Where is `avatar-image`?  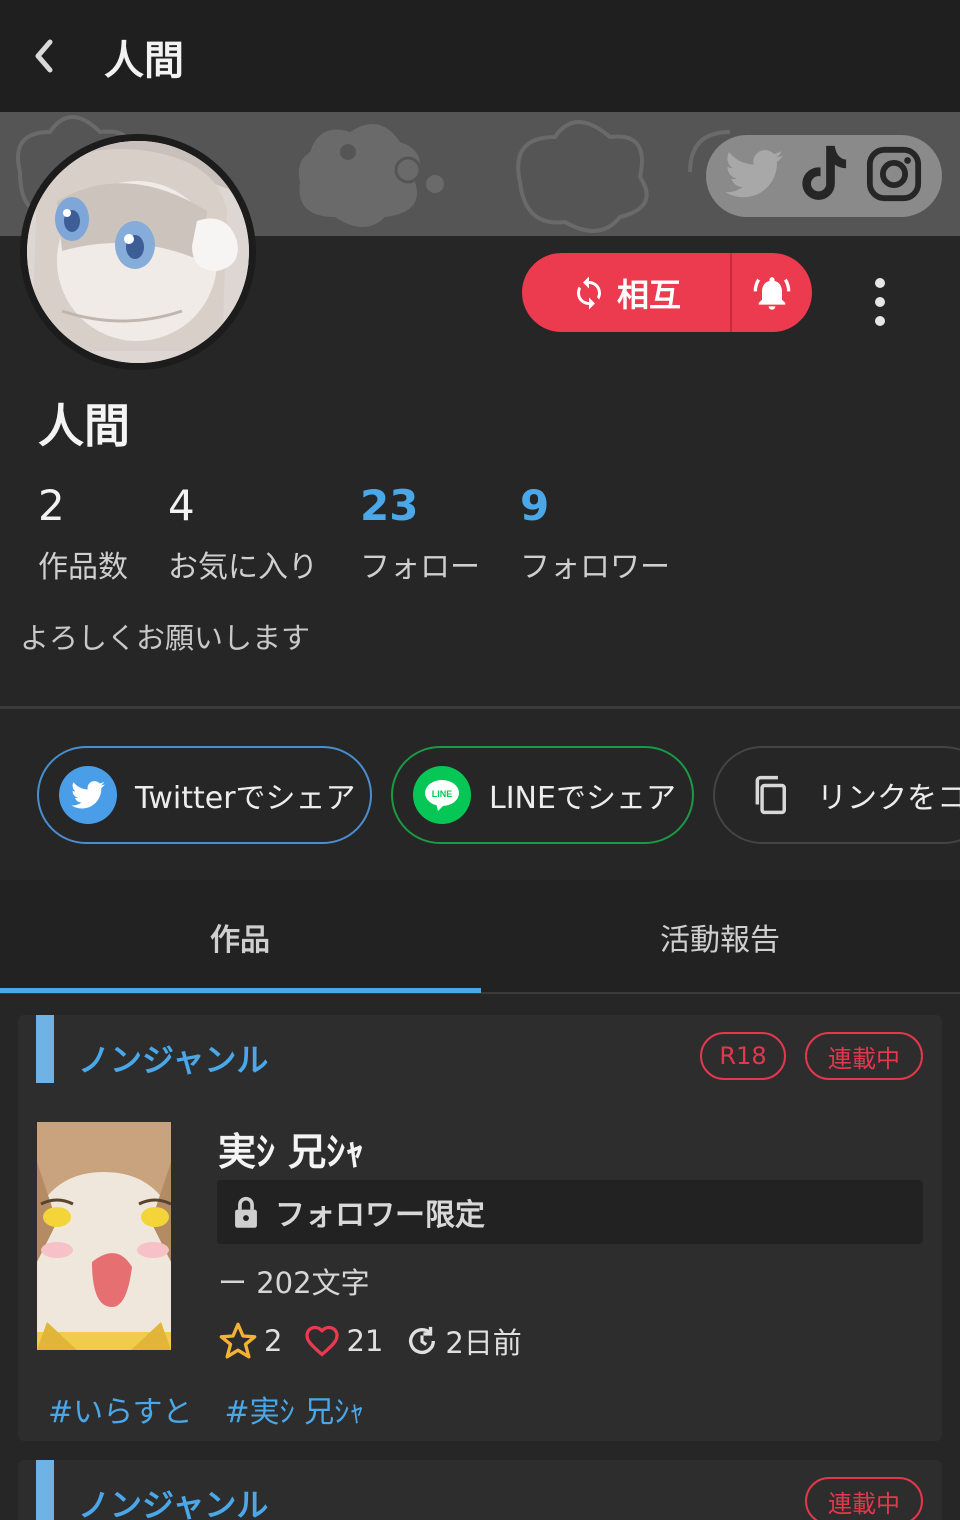 avatar-image is located at coordinates (138, 252).